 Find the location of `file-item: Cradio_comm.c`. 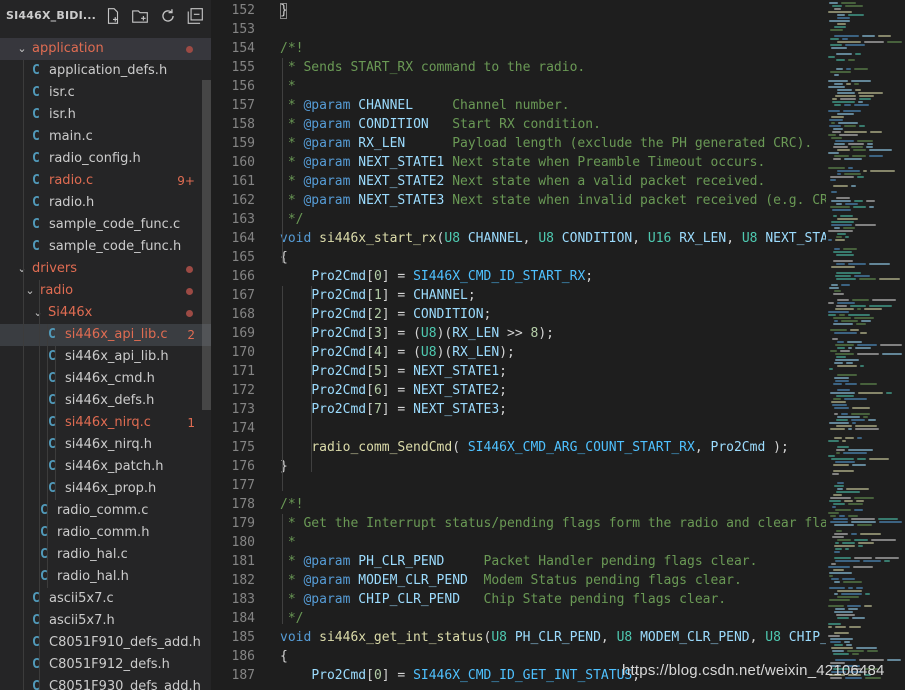

file-item: Cradio_comm.c is located at coordinates (105, 511).